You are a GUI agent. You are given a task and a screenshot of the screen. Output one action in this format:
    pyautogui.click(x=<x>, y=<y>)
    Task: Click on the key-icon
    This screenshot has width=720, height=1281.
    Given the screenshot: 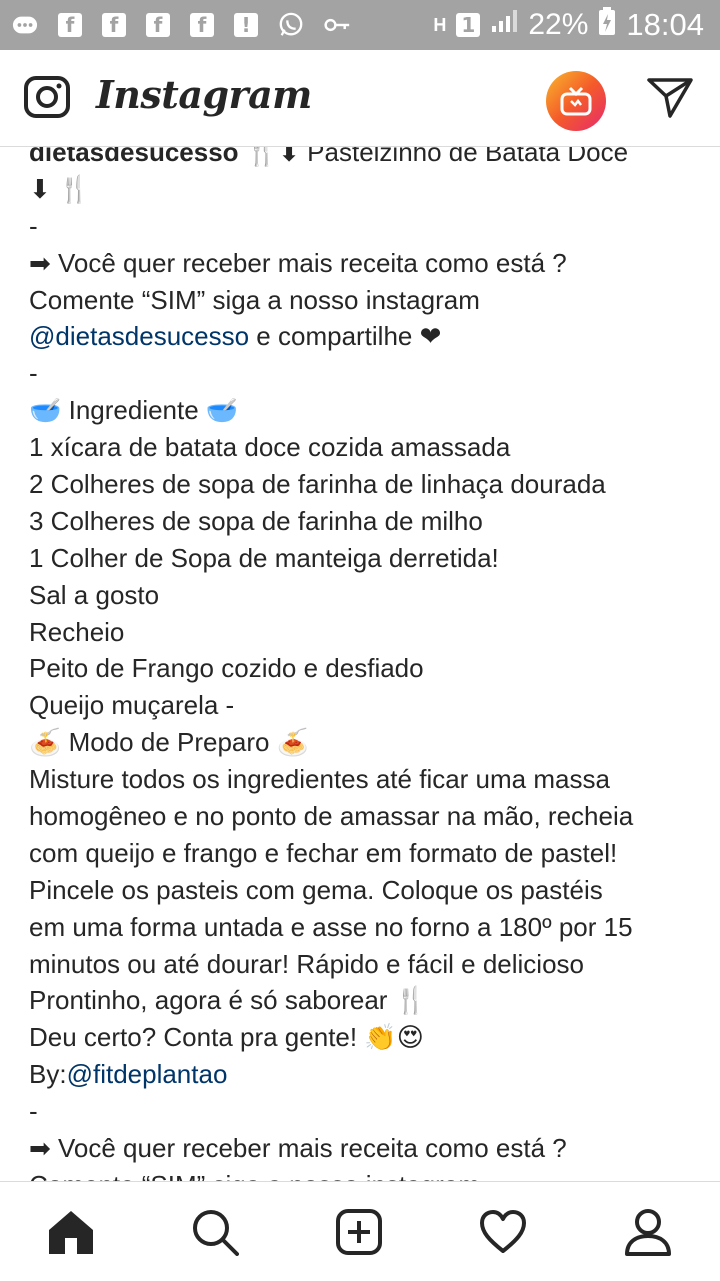 What is the action you would take?
    pyautogui.click(x=337, y=25)
    